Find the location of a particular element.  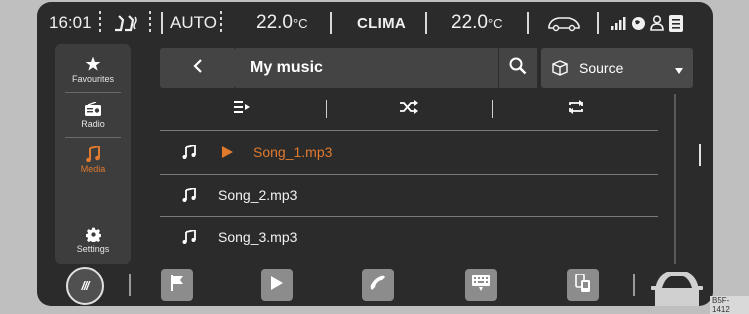

sidebar-item-settings: Settings is located at coordinates (93, 240).